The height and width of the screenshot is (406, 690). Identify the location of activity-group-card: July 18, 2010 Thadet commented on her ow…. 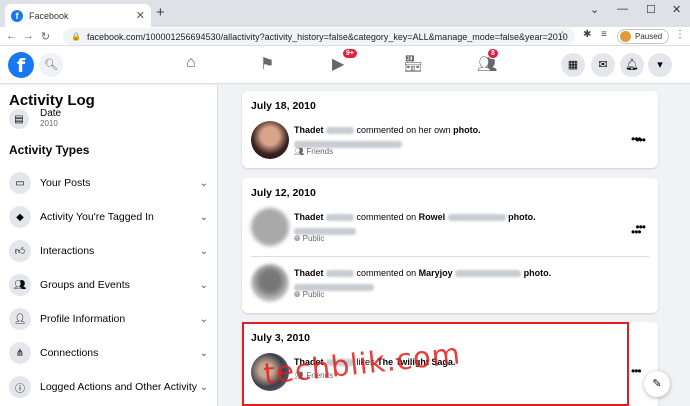
(450, 129).